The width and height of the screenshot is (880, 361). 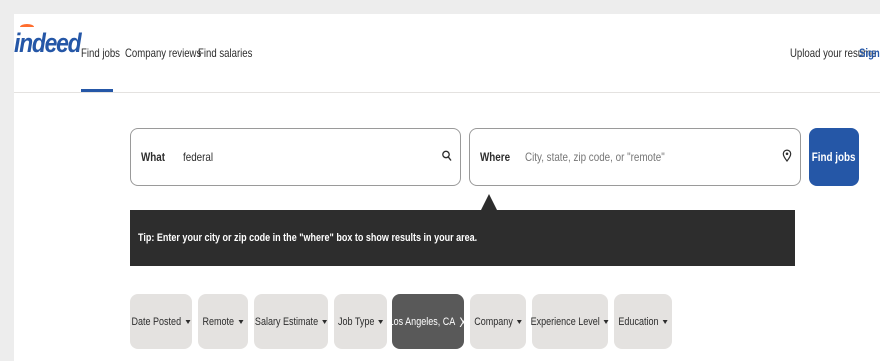 I want to click on nav-company-reviews: Company reviews, so click(x=163, y=53).